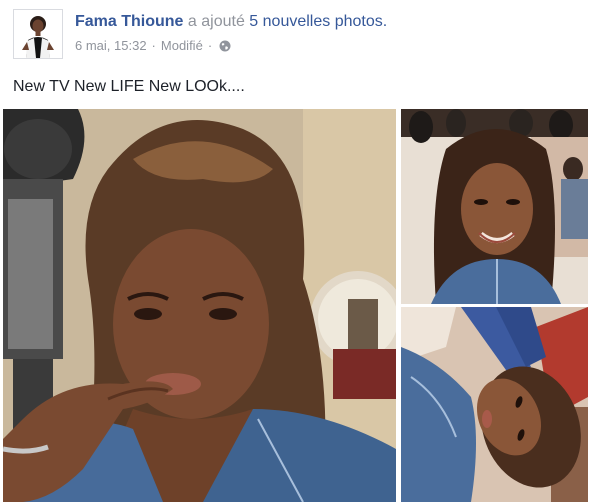 The height and width of the screenshot is (502, 590). Describe the element at coordinates (182, 46) in the screenshot. I see `edited-label: Modifié` at that location.